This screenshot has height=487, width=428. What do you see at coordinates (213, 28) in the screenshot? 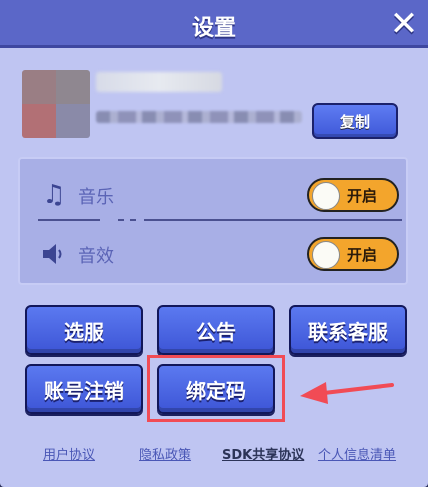
I see `dialog-title: 设置` at bounding box center [213, 28].